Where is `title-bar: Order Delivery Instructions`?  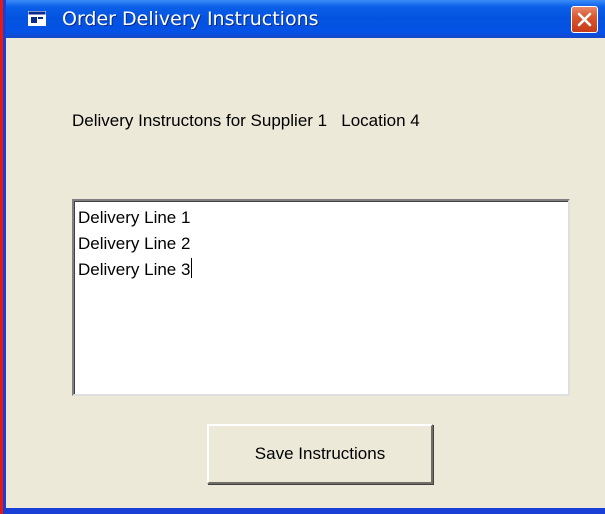 title-bar: Order Delivery Instructions is located at coordinates (305, 19).